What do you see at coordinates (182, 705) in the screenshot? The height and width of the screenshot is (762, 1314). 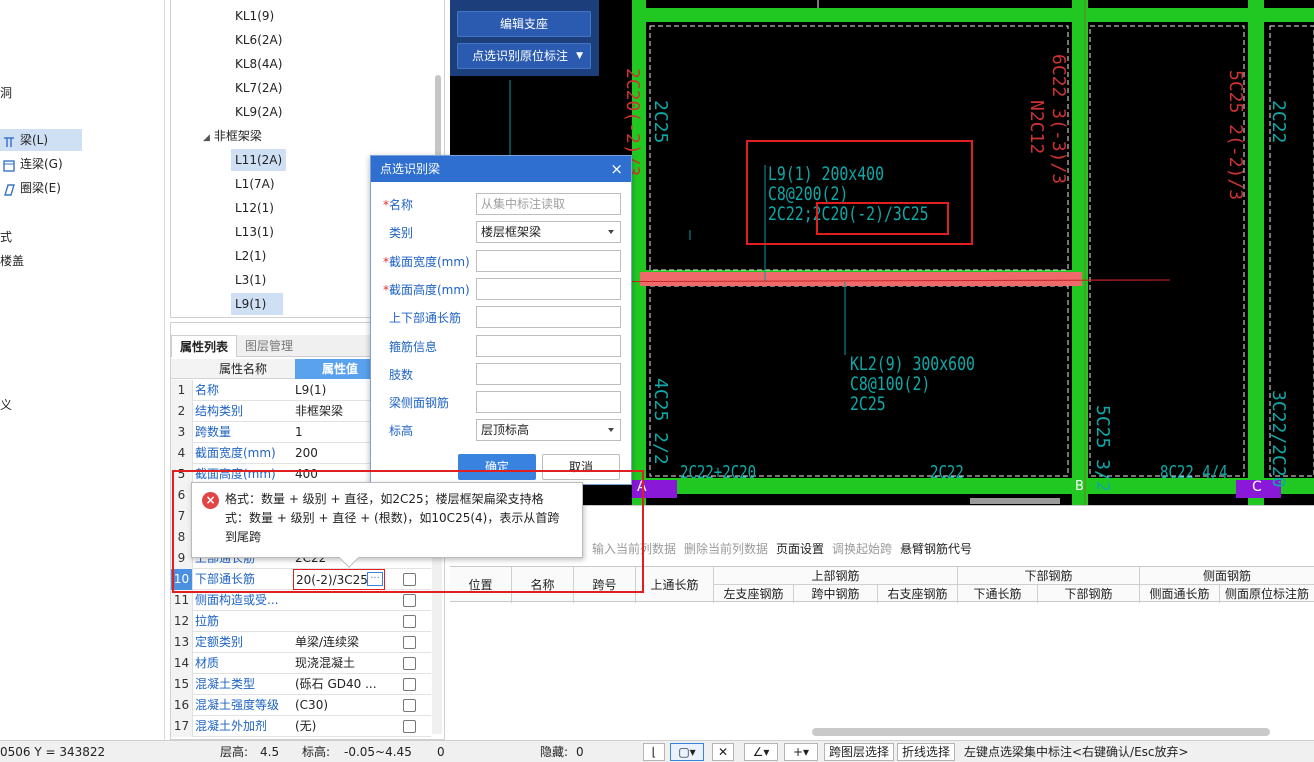 I see `property-row-number: 16` at bounding box center [182, 705].